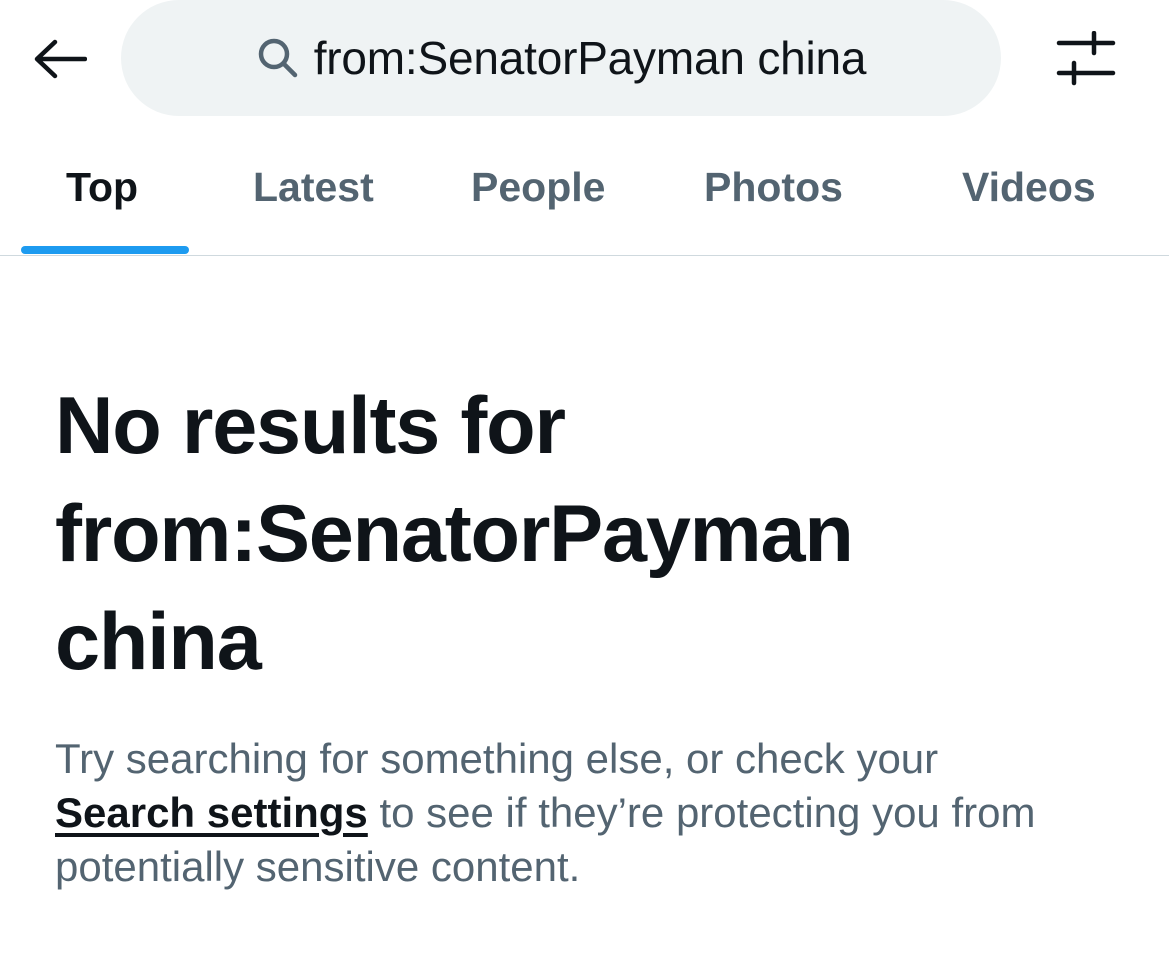  Describe the element at coordinates (313, 187) in the screenshot. I see `tab-label: Latest` at that location.